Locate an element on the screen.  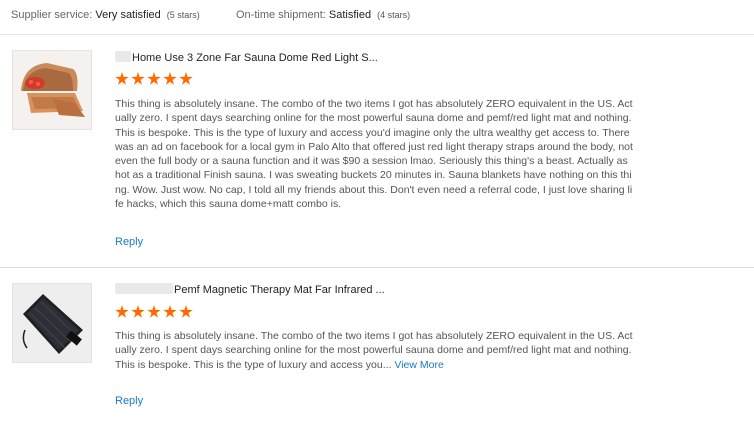
view-more-link: View More is located at coordinates (418, 365).